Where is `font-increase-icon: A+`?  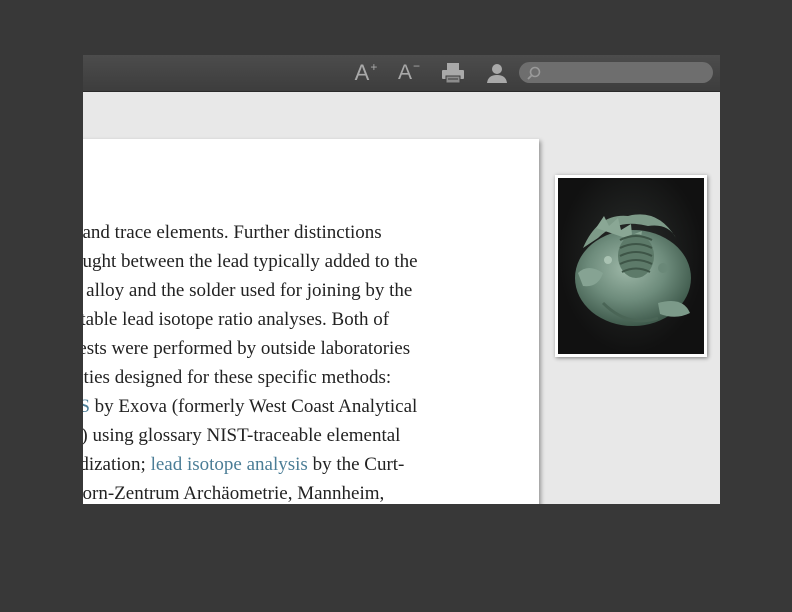
font-increase-icon: A+ is located at coordinates (366, 72).